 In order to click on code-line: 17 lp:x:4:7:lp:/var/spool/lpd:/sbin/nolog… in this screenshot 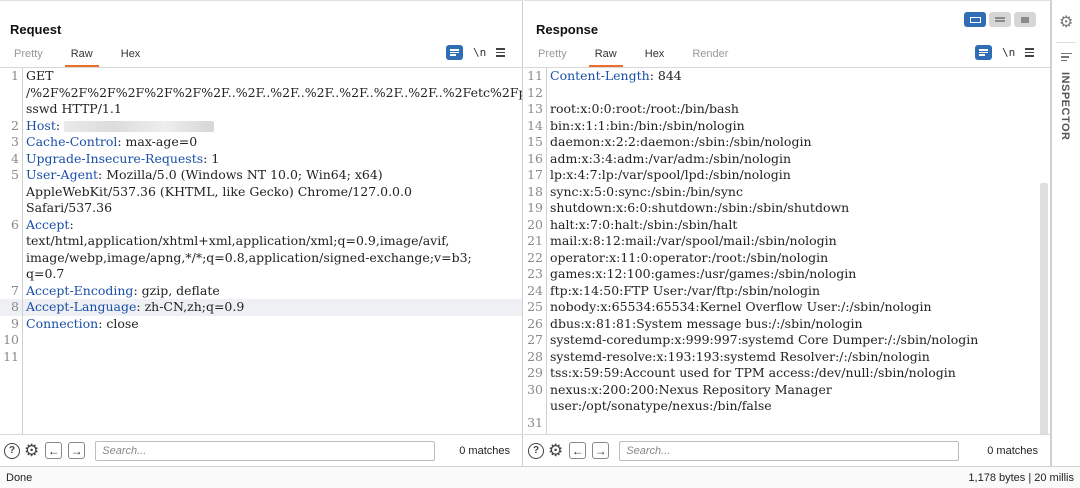, I will do `click(787, 175)`.